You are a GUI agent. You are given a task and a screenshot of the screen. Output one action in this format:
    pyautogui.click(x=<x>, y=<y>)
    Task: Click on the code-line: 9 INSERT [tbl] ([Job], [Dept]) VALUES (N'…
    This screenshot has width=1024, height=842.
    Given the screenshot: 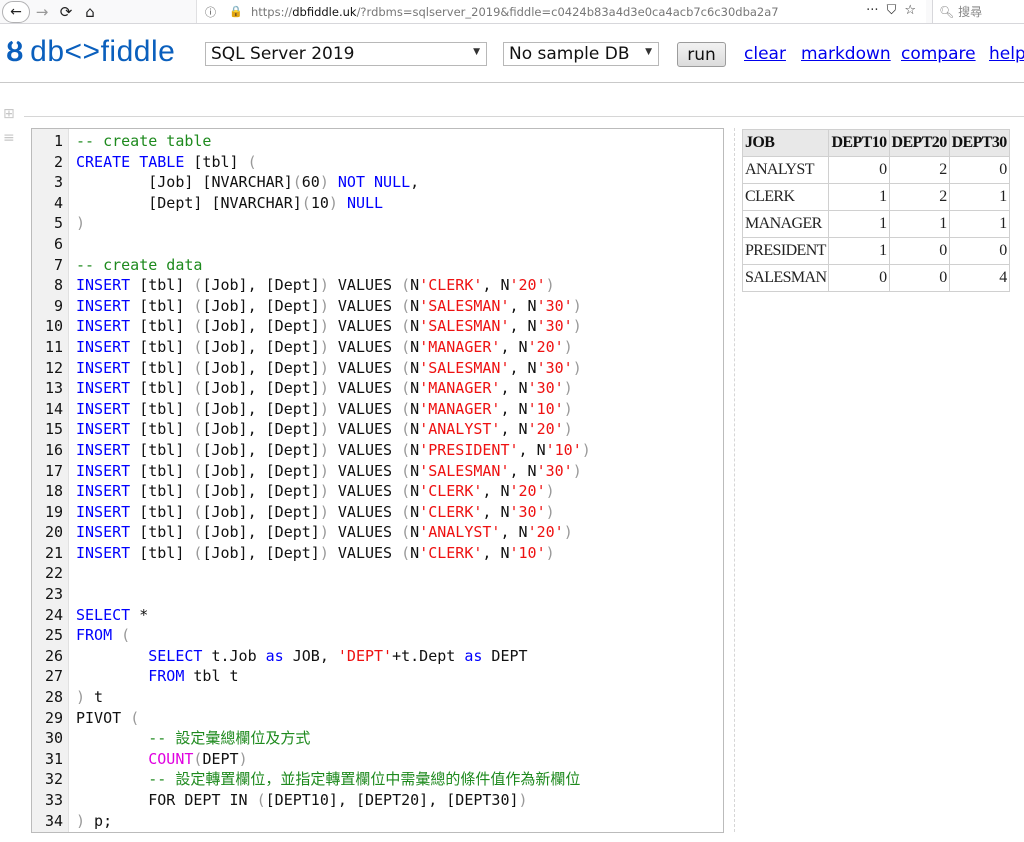 What is the action you would take?
    pyautogui.click(x=377, y=306)
    